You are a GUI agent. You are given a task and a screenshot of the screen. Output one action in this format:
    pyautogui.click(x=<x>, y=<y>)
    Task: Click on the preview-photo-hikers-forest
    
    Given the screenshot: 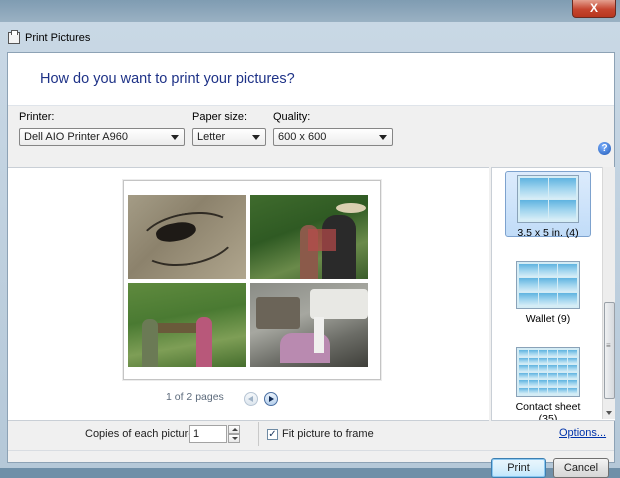 What is the action you would take?
    pyautogui.click(x=309, y=237)
    